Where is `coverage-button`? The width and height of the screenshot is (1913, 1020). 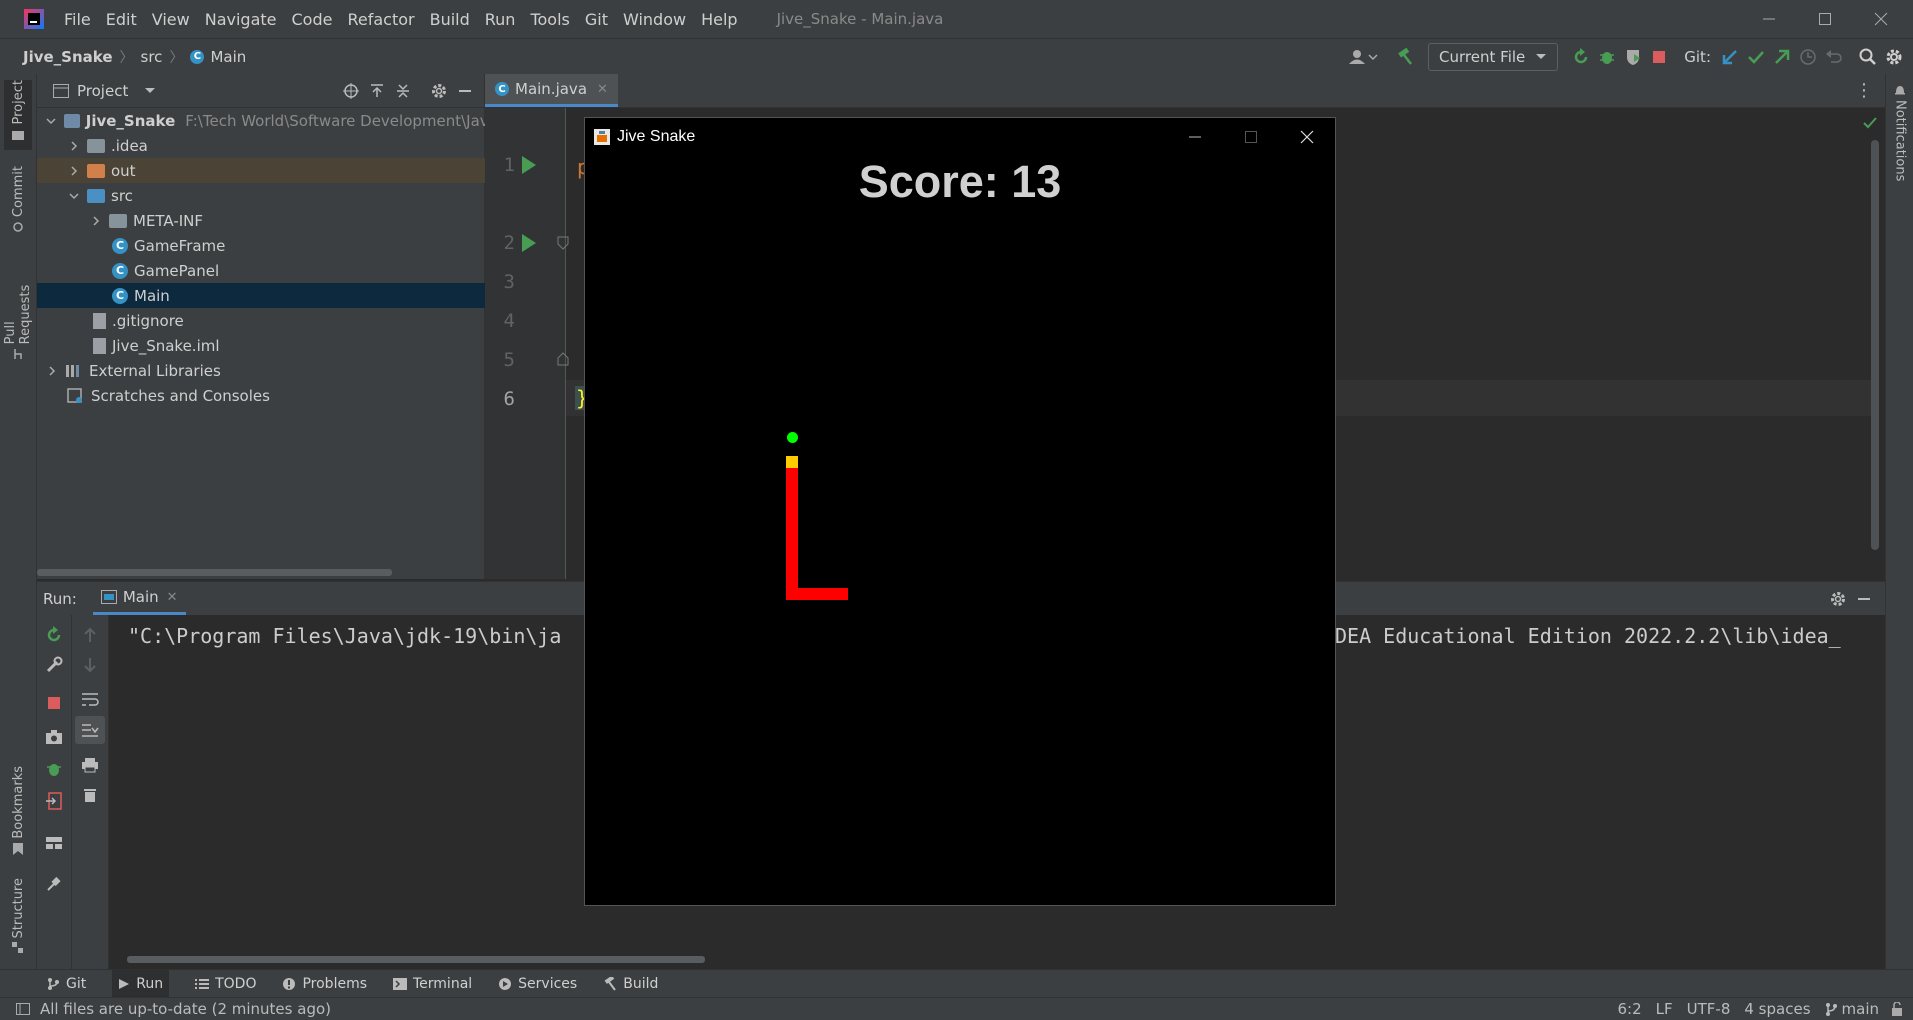
coverage-button is located at coordinates (1633, 57).